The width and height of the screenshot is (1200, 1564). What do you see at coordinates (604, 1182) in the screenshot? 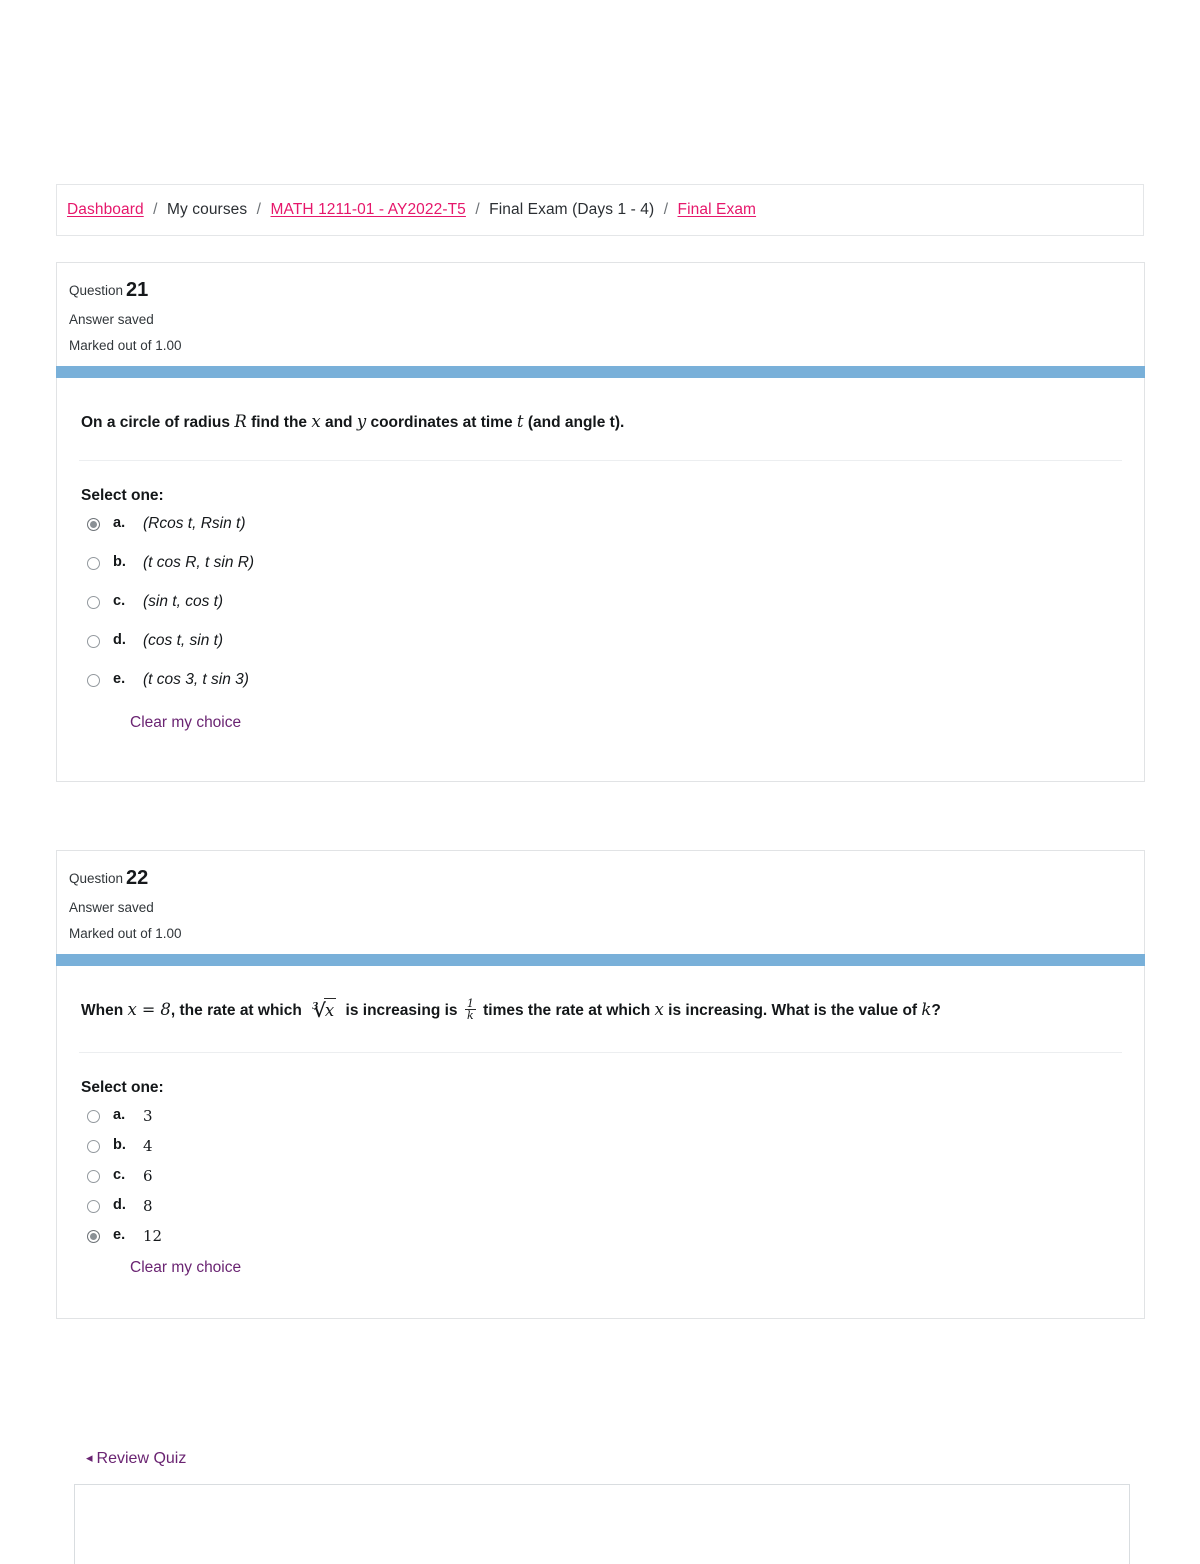
I see `answer-option-c: c. 6` at bounding box center [604, 1182].